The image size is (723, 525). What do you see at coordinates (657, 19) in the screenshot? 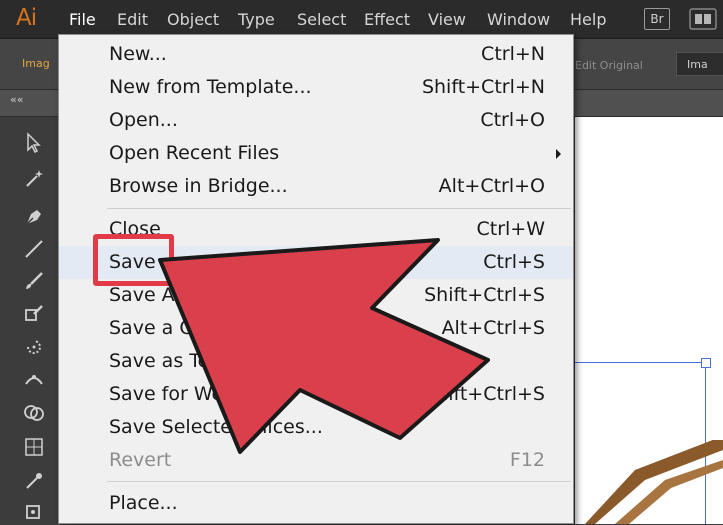
I see `bridge-button: Br` at bounding box center [657, 19].